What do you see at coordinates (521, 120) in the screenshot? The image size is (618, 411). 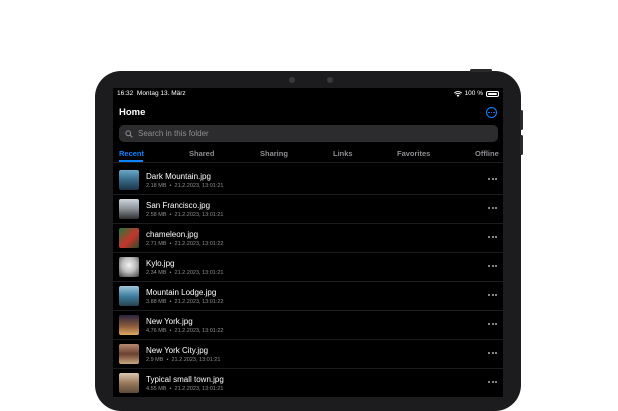 I see `side-button-upper` at bounding box center [521, 120].